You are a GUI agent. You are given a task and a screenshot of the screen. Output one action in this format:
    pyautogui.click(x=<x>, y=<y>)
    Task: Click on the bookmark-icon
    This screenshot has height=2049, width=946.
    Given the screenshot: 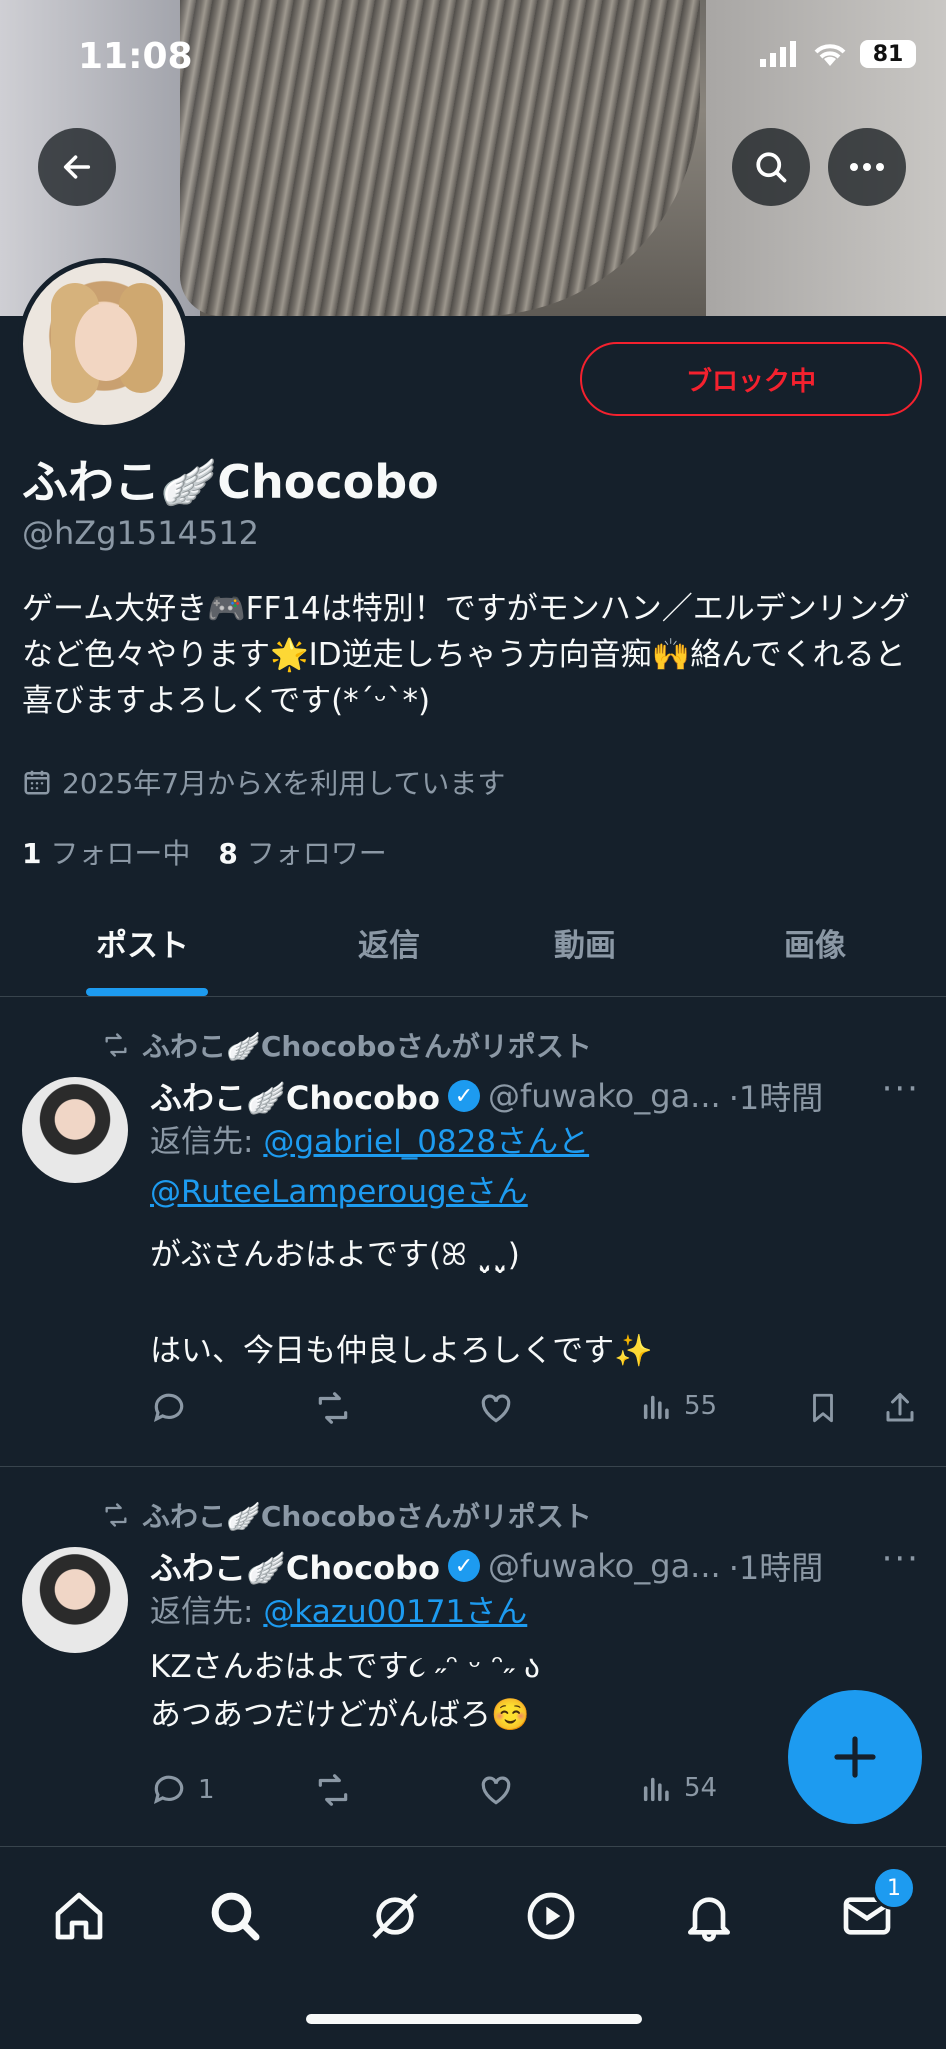 What is the action you would take?
    pyautogui.click(x=823, y=1408)
    